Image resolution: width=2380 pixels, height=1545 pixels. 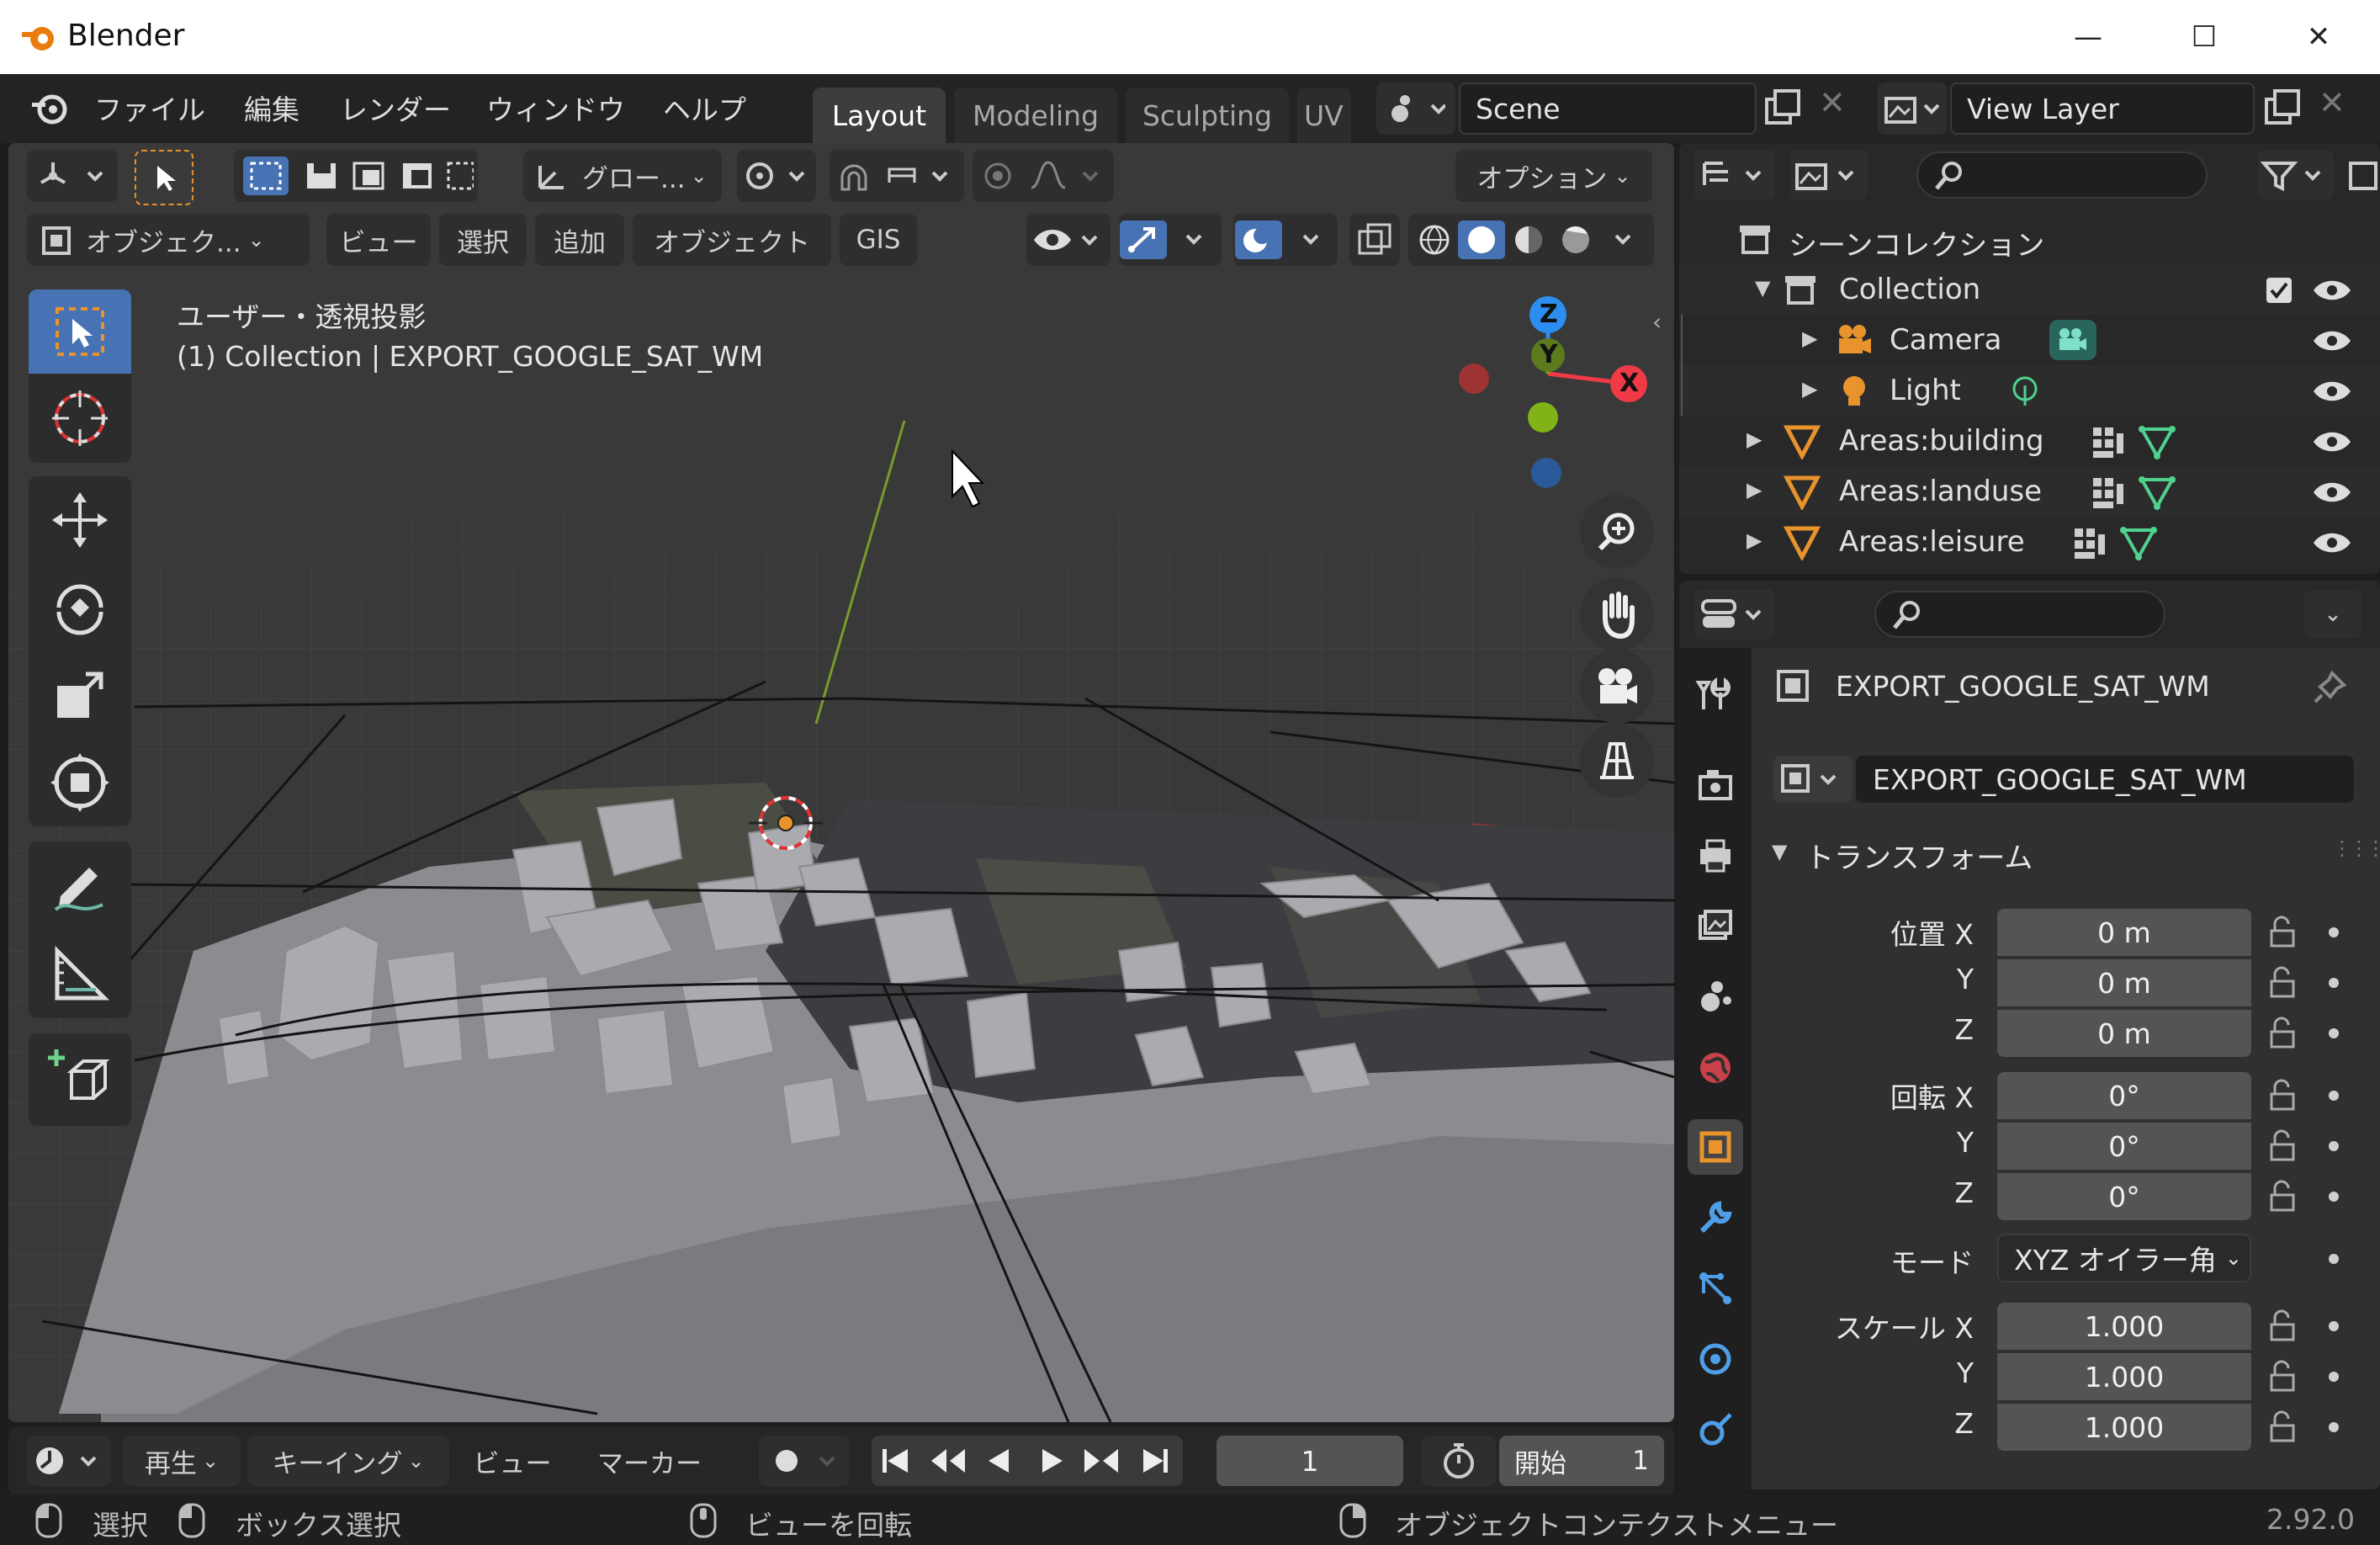 I want to click on properties-search-input, so click(x=2020, y=615).